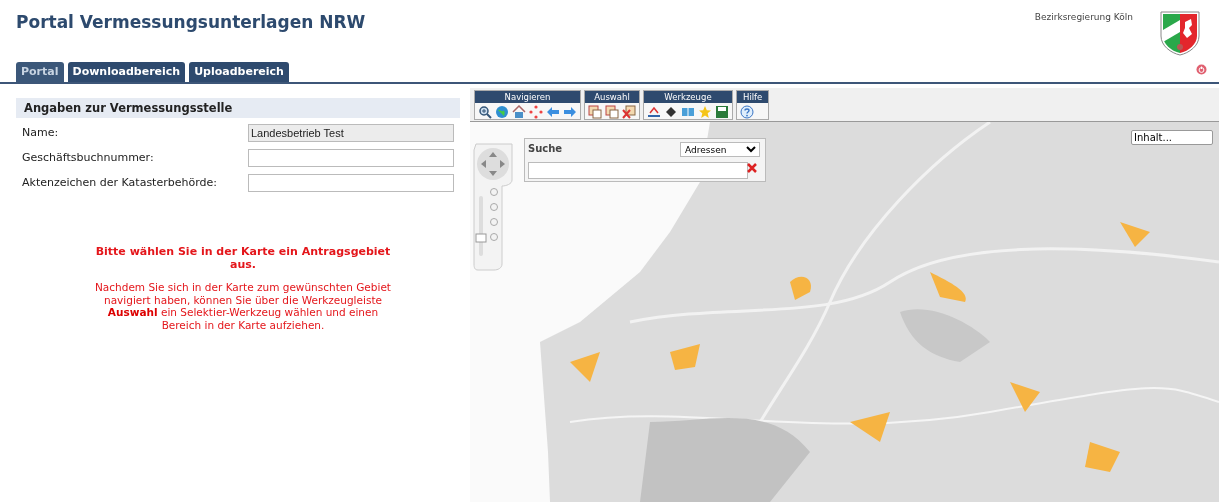 The height and width of the screenshot is (502, 1219). Describe the element at coordinates (191, 23) in the screenshot. I see `page-title: Portal Vermessungsunterlagen NRW` at that location.